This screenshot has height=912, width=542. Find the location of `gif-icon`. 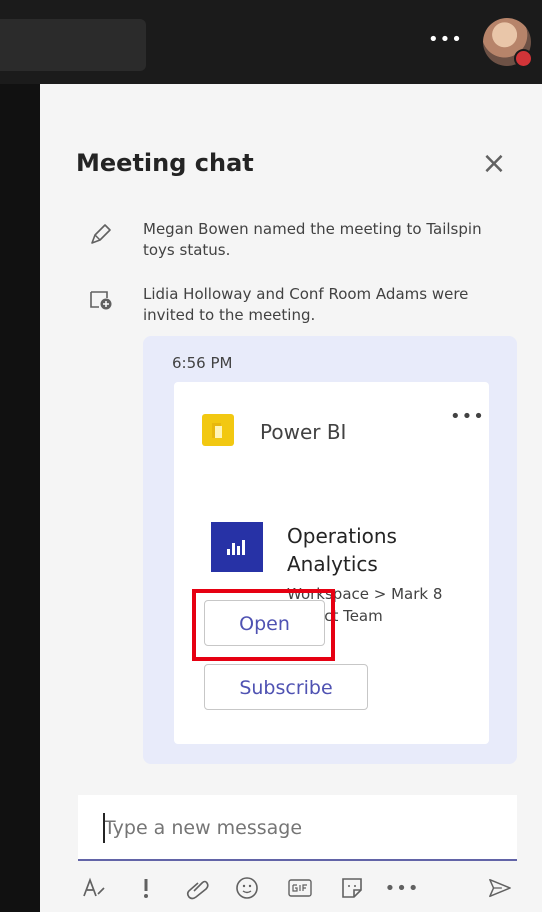

gif-icon is located at coordinates (300, 888).